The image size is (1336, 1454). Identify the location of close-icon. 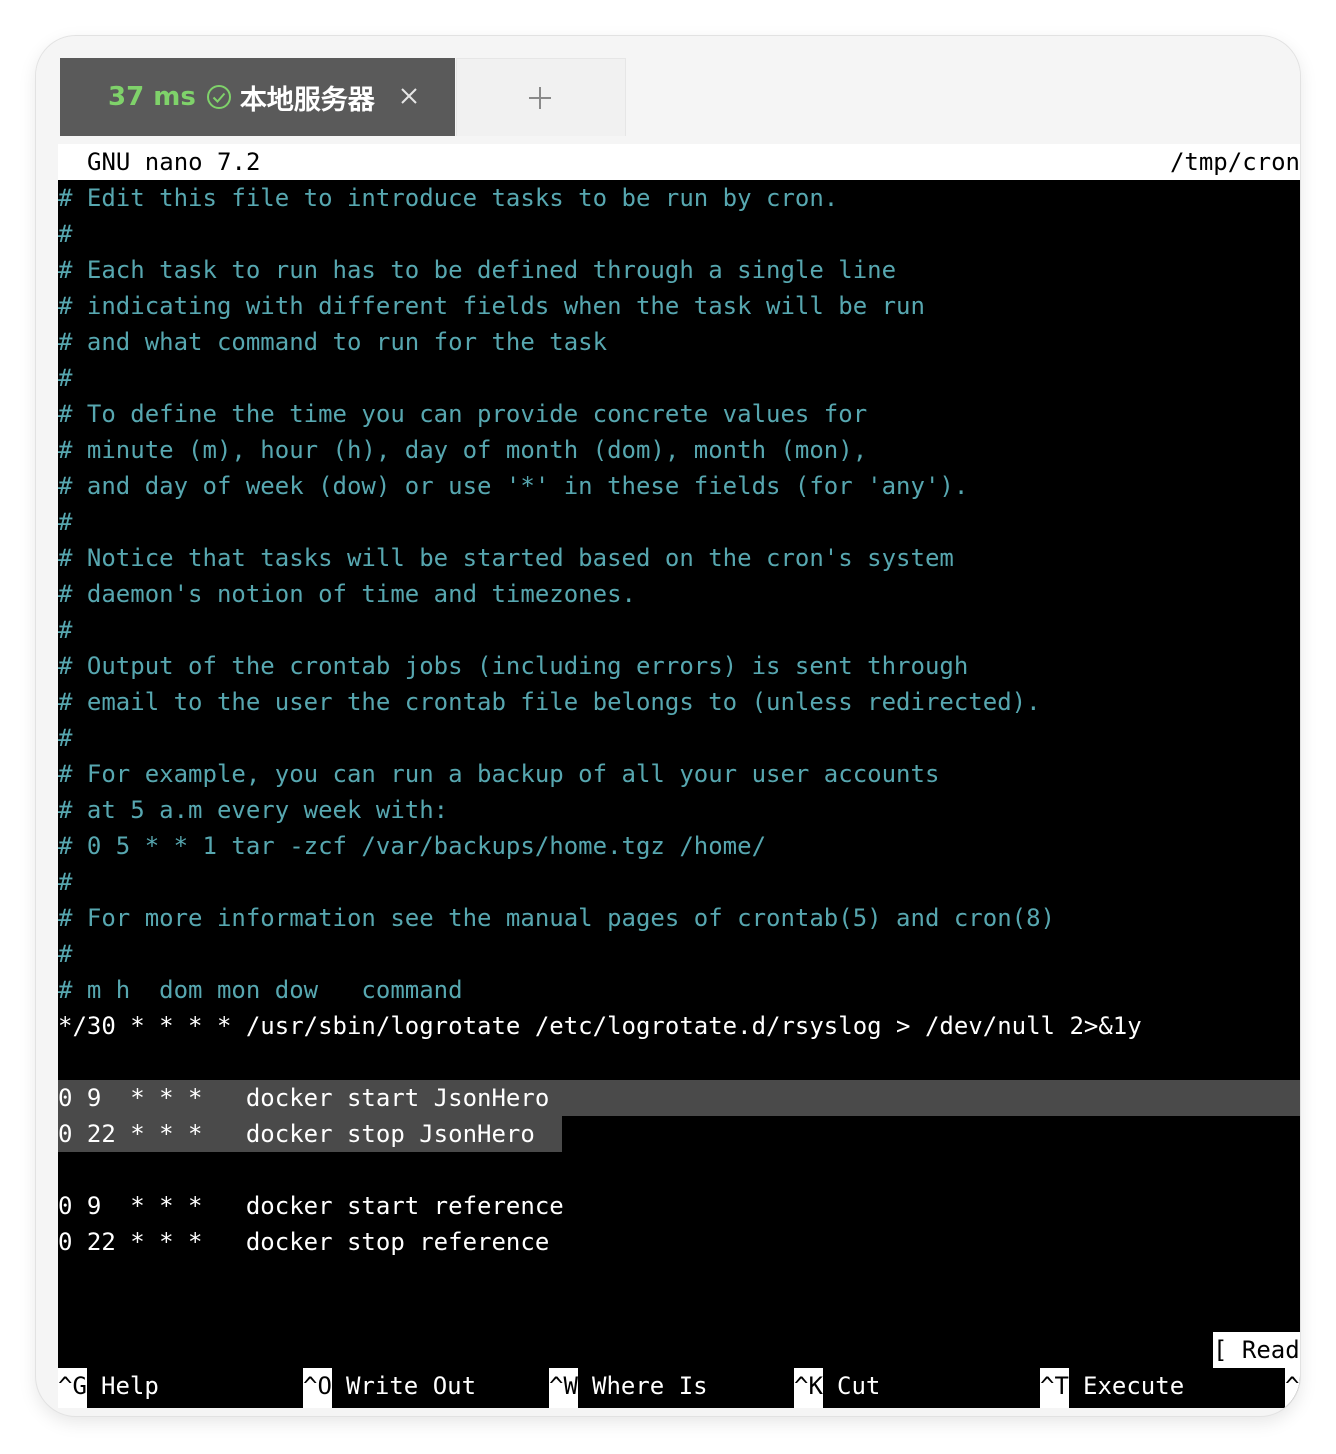
(409, 96).